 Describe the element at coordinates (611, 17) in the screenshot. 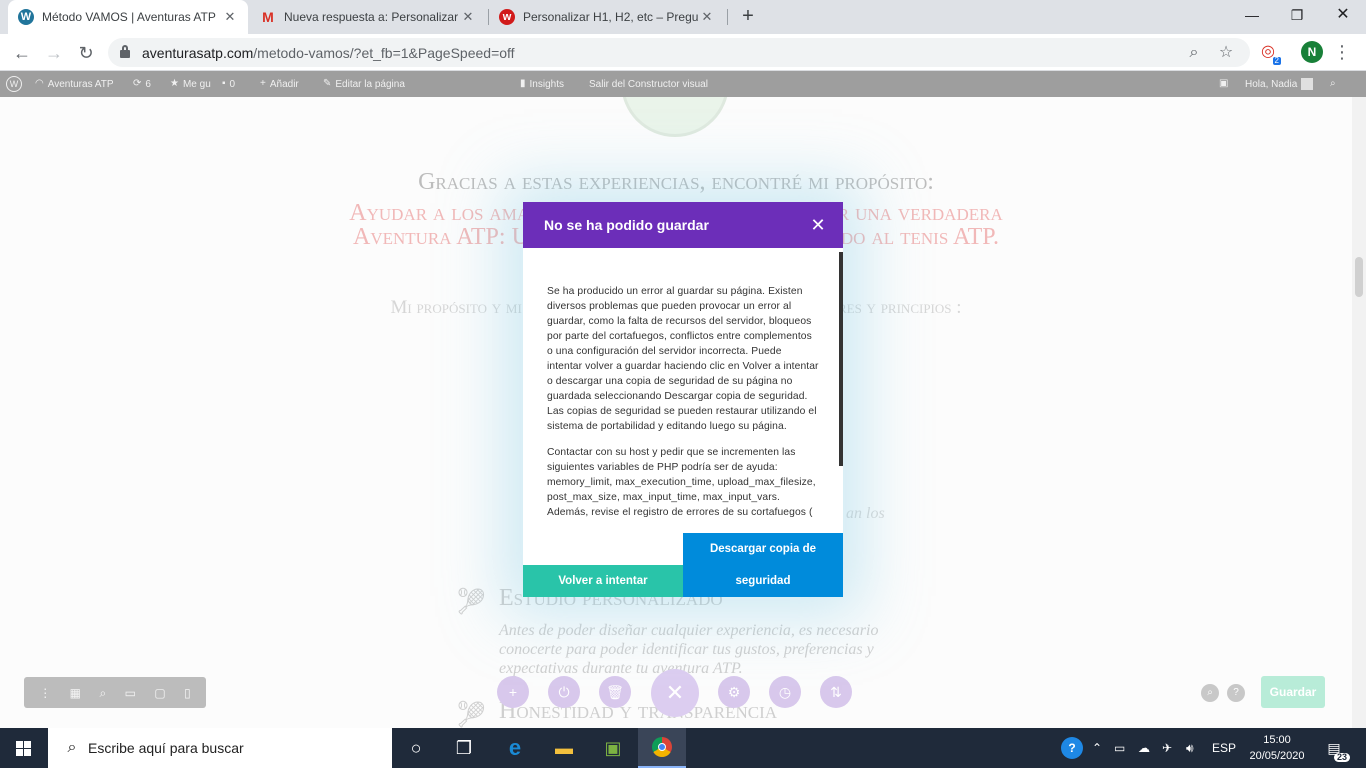

I see `tab-title: Personalizar H1, H2, etc – Pregun` at that location.